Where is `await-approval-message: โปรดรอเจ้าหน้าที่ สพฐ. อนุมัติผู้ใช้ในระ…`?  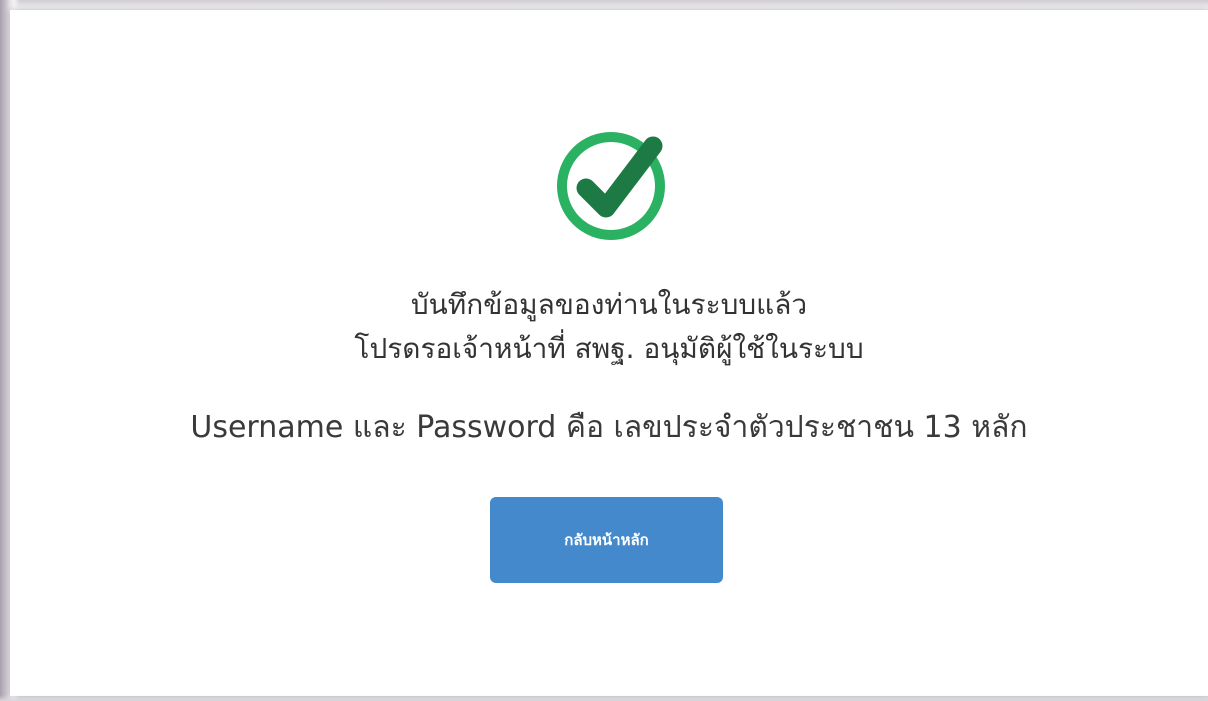 await-approval-message: โปรดรอเจ้าหน้าที่ สพฐ. อนุมัติผู้ใช้ในระ… is located at coordinates (609, 348).